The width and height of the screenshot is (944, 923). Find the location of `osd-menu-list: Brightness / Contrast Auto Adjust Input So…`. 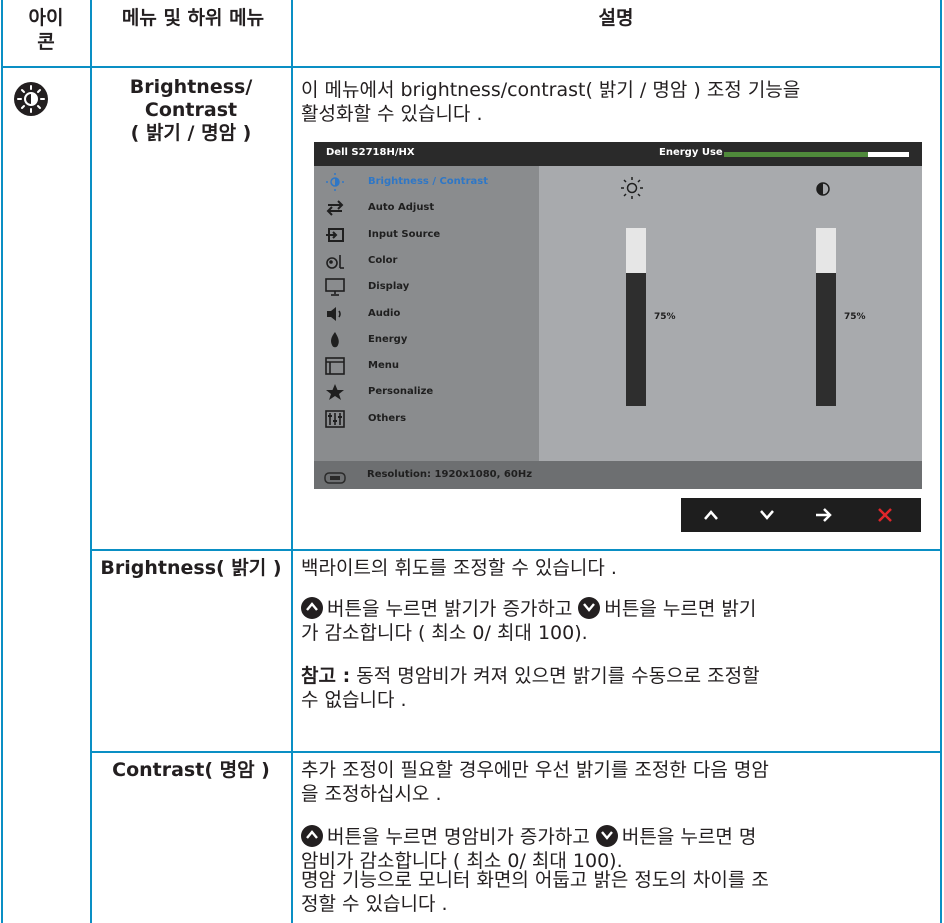

osd-menu-list: Brightness / Contrast Auto Adjust Input So… is located at coordinates (426, 313).